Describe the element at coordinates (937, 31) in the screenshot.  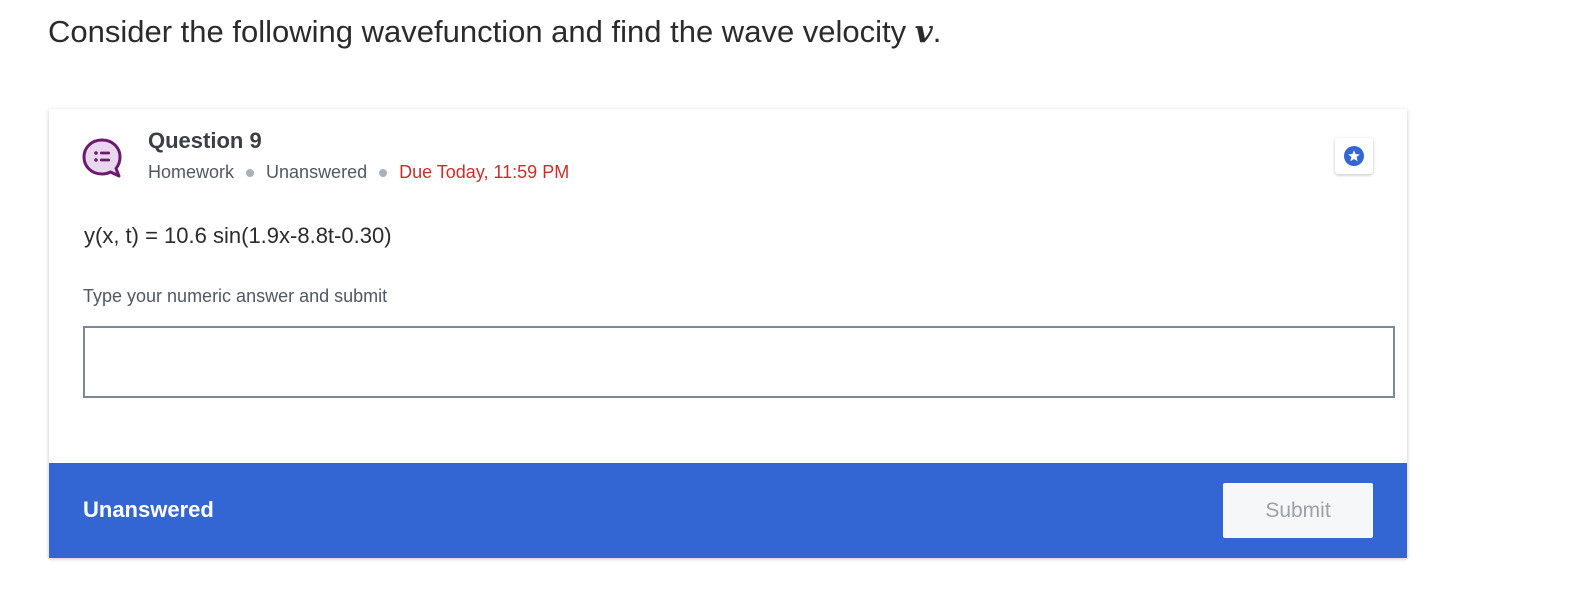
I see `prompt-suffix: .` at that location.